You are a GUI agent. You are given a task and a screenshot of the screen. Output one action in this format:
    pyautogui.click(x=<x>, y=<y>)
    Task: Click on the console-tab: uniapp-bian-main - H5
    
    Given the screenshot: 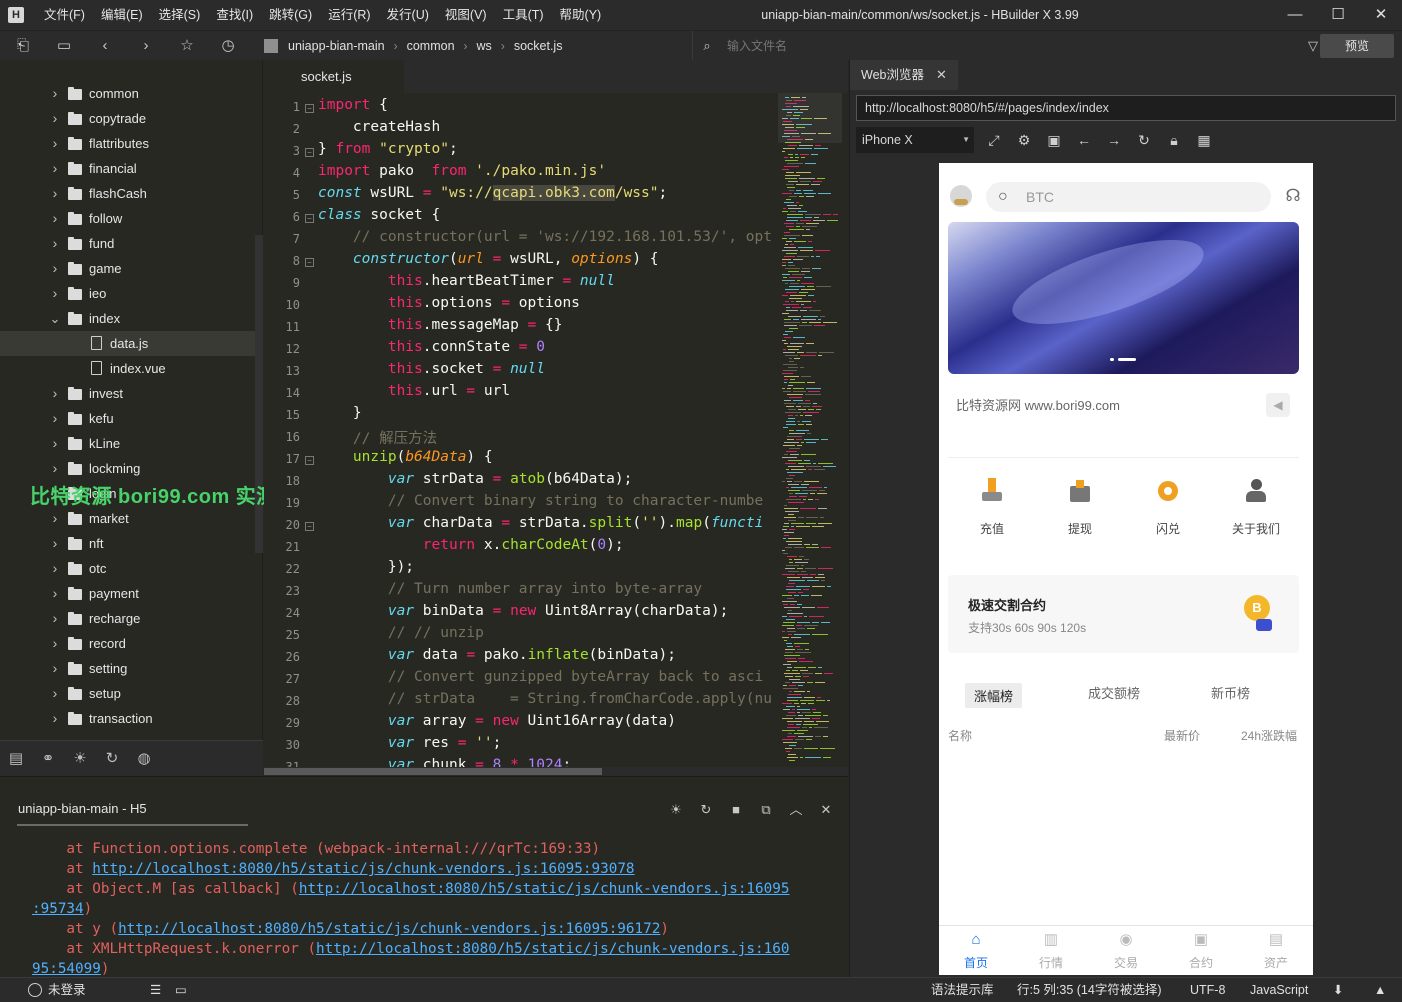 What is the action you would take?
    pyautogui.click(x=82, y=808)
    